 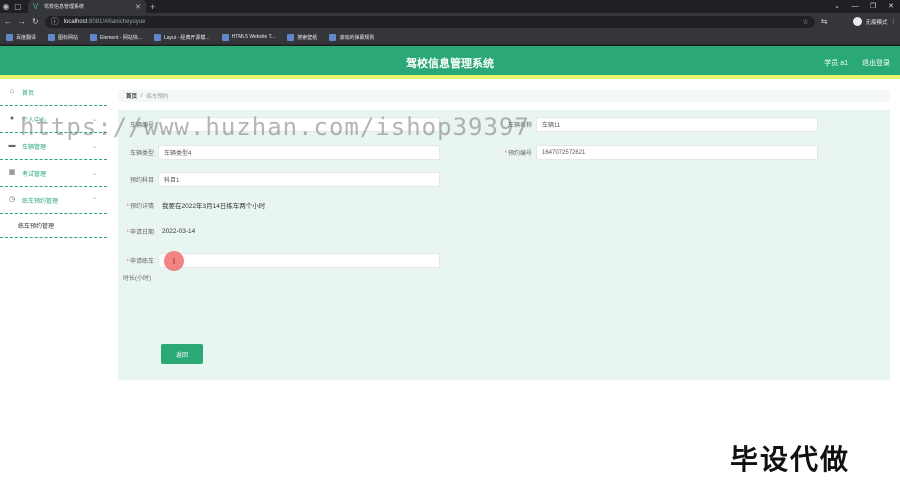 What do you see at coordinates (302, 37) in the screenshot?
I see `bookmark-item: 搜索壁纸` at bounding box center [302, 37].